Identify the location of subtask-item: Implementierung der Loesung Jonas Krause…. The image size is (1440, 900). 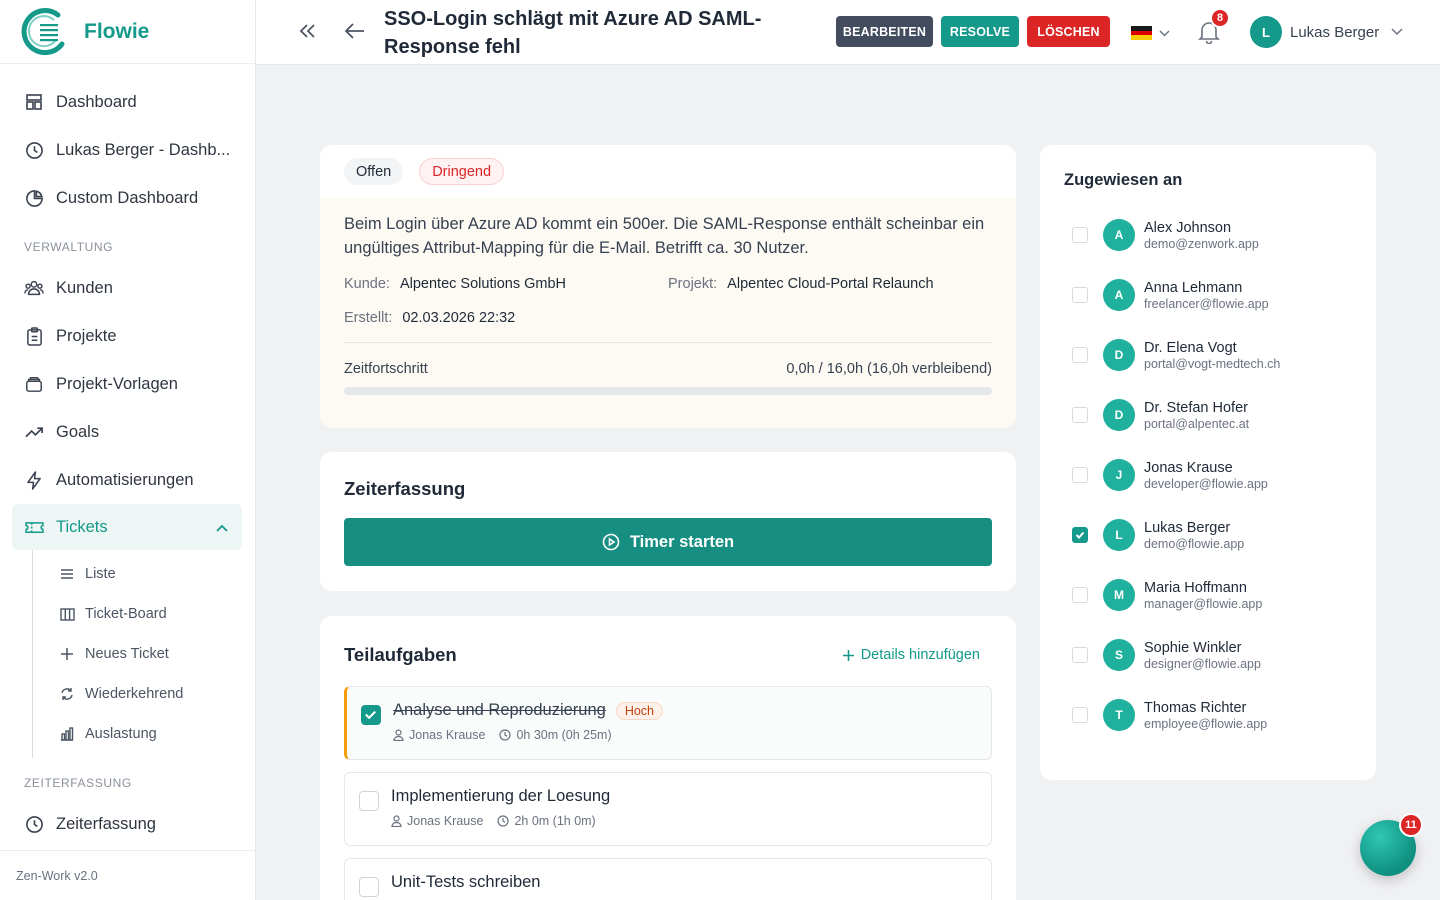
(668, 809).